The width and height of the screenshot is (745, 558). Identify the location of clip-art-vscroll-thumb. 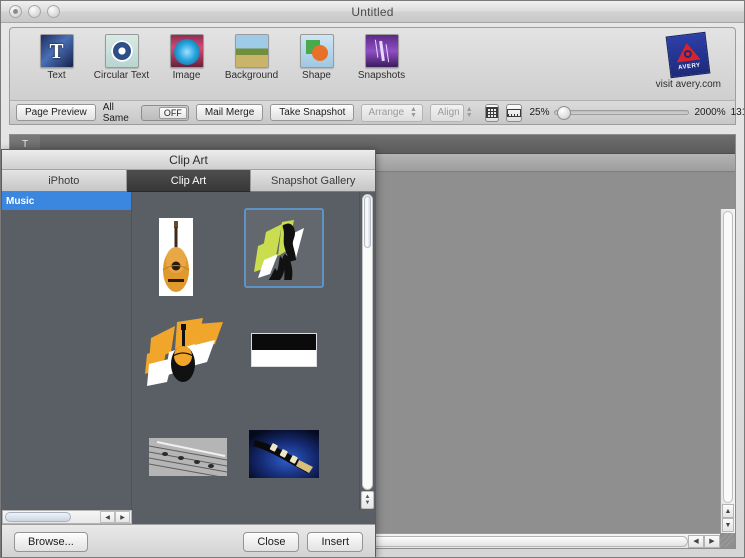
(367, 222).